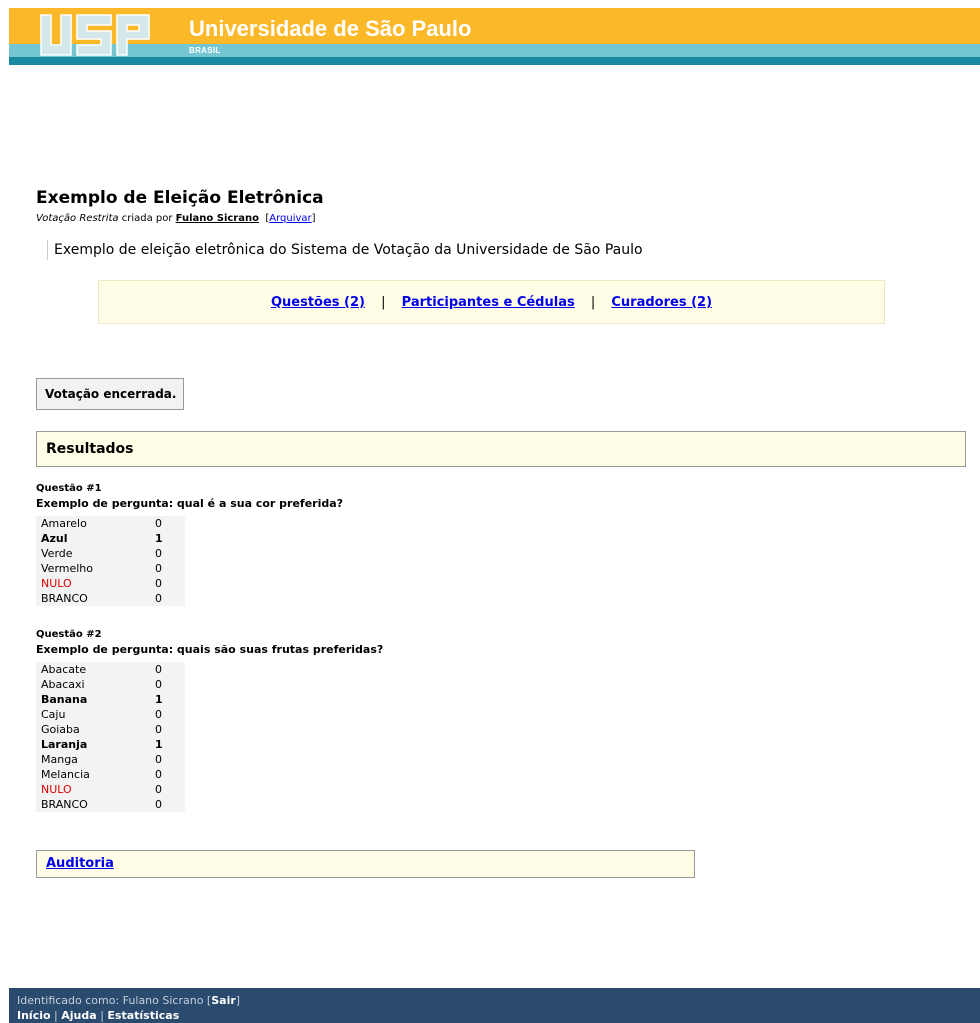 The width and height of the screenshot is (980, 1023). What do you see at coordinates (64, 699) in the screenshot?
I see `answer-name: Banana` at bounding box center [64, 699].